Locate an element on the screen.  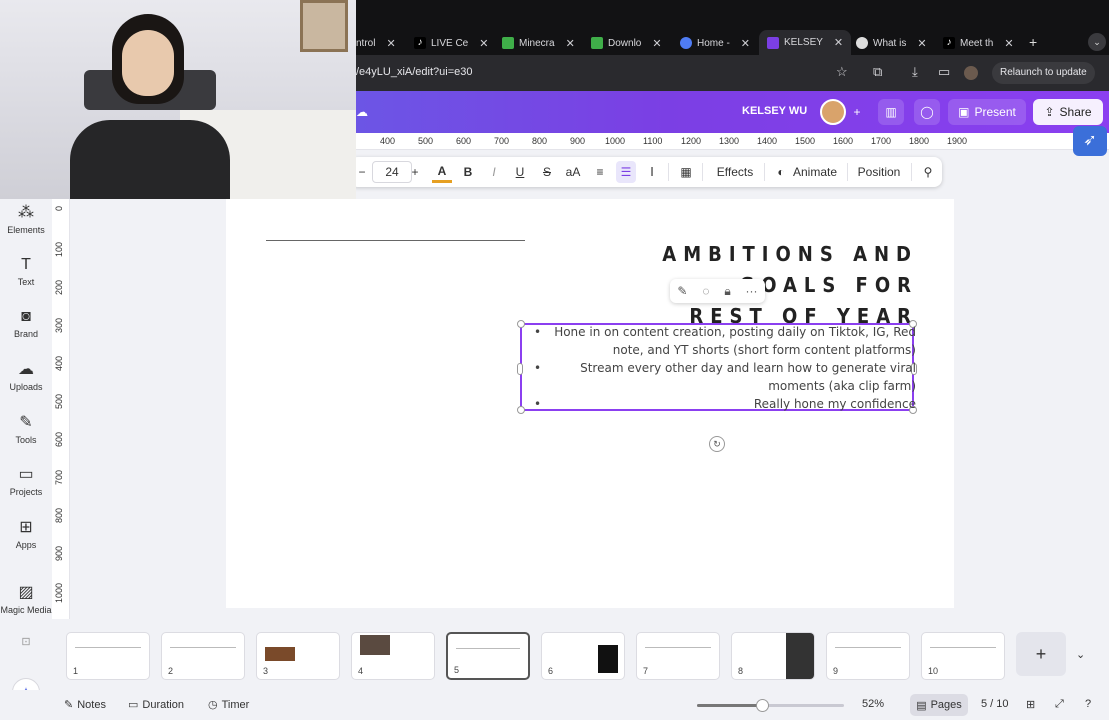
download-icon: ⤓ is located at coordinates (915, 72).